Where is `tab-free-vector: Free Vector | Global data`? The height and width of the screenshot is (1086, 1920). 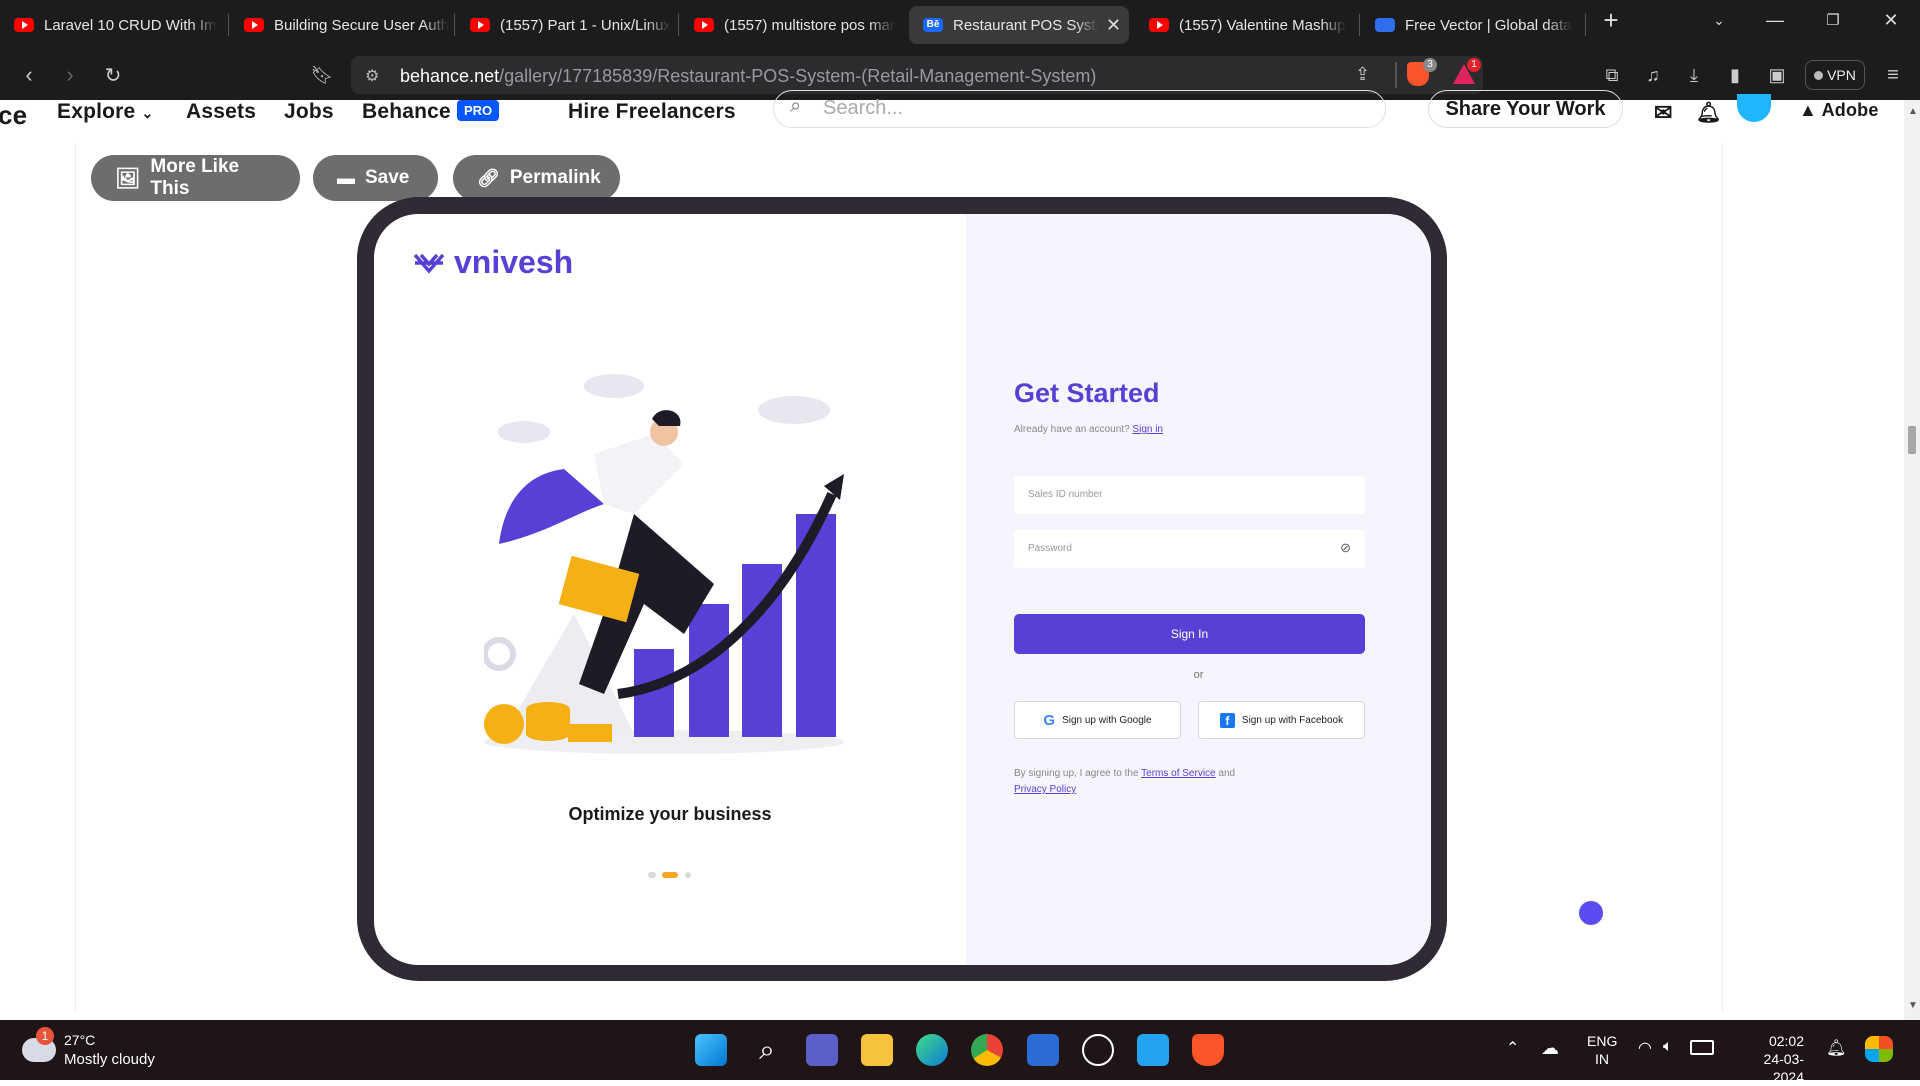 tab-free-vector: Free Vector | Global data is located at coordinates (1471, 25).